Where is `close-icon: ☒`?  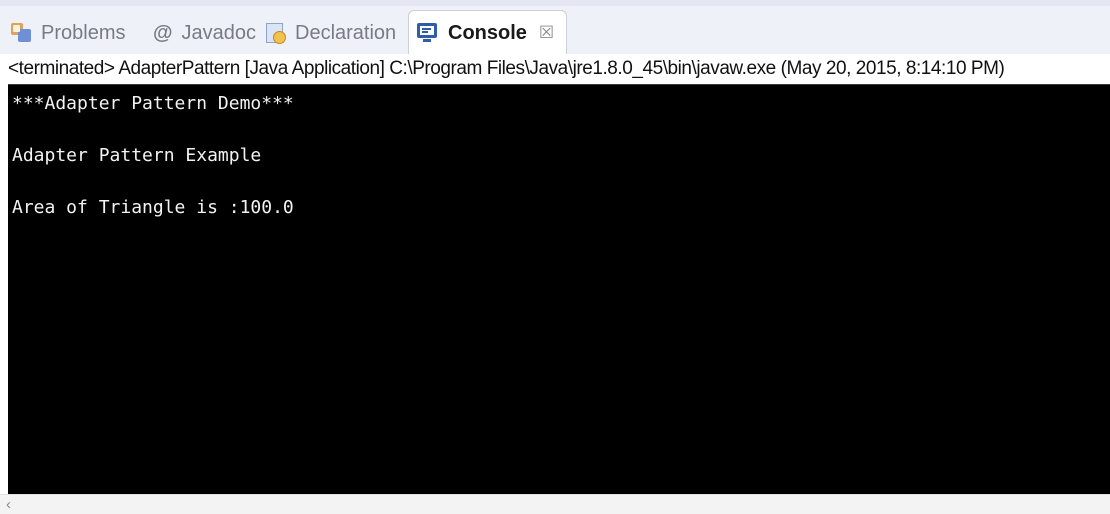 close-icon: ☒ is located at coordinates (546, 33).